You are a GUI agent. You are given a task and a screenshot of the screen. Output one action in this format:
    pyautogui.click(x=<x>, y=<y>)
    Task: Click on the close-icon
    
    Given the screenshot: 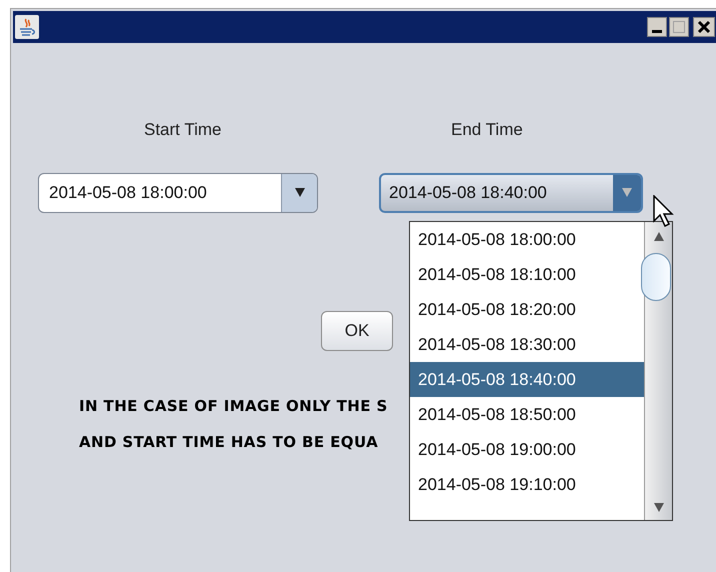 What is the action you would take?
    pyautogui.click(x=704, y=27)
    